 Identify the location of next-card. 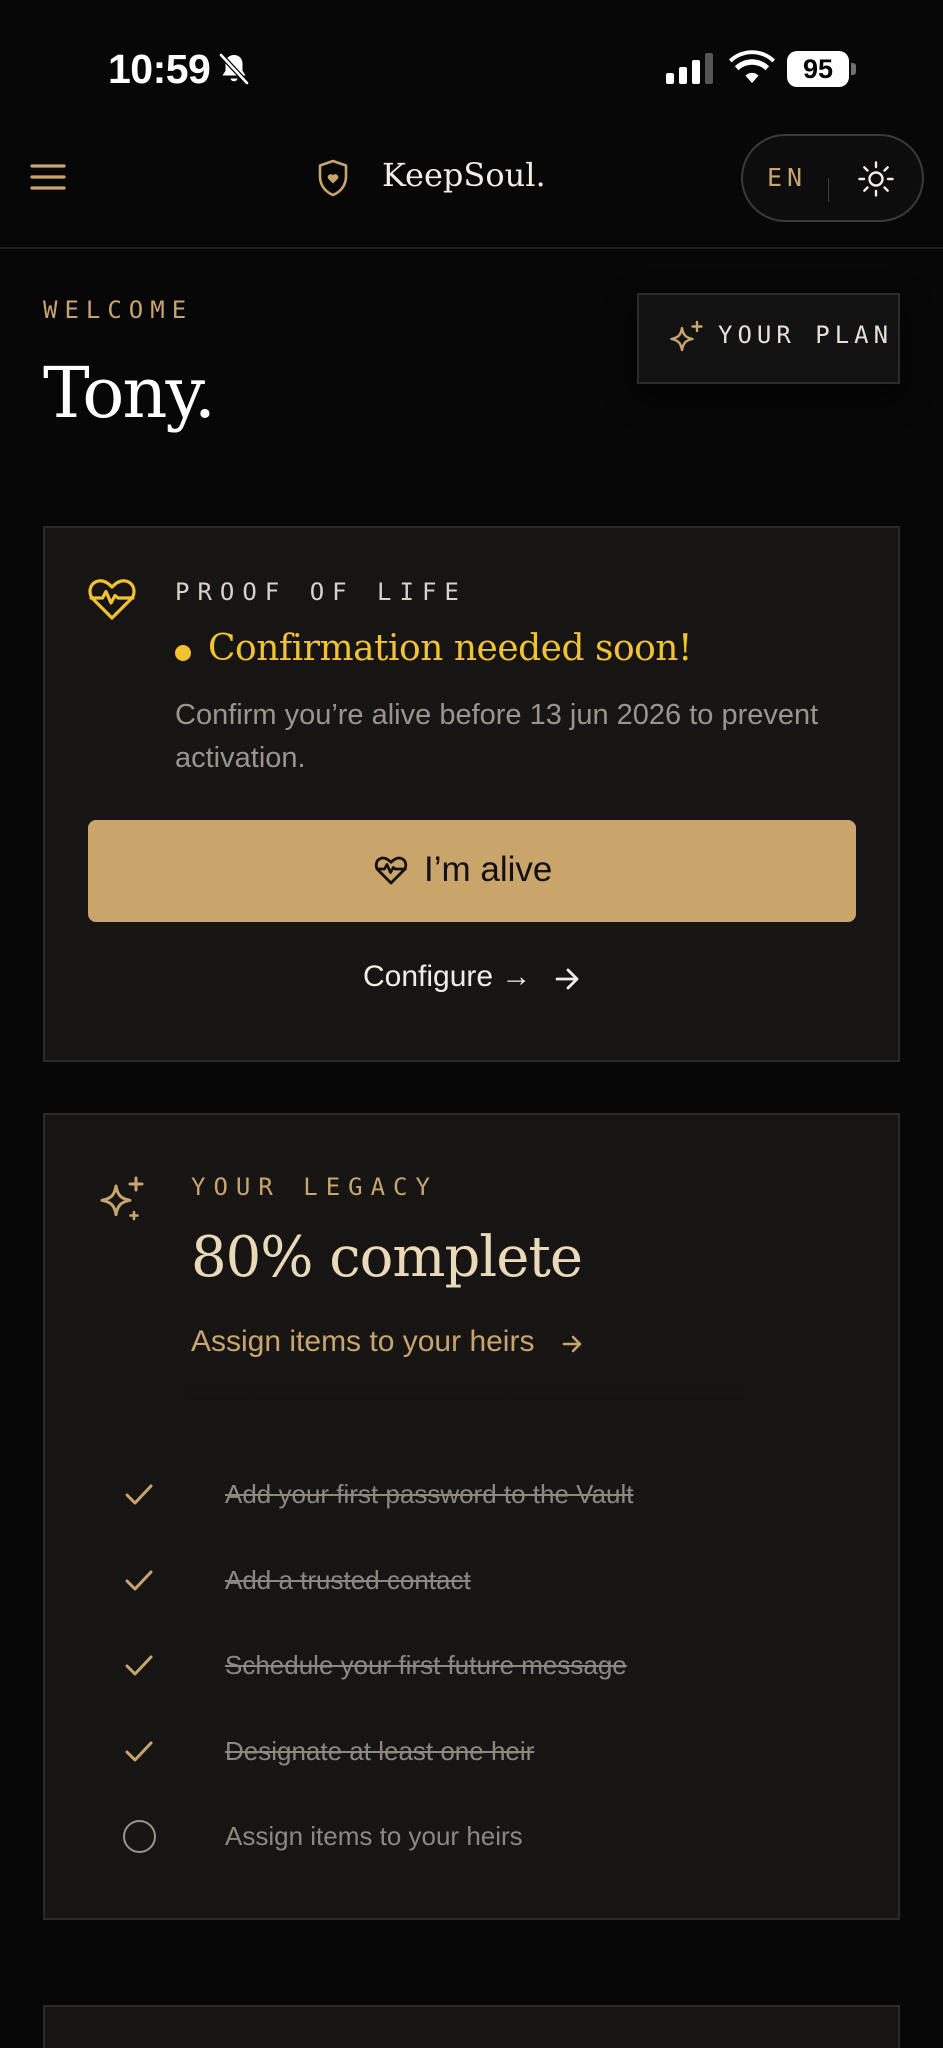
(471, 2026).